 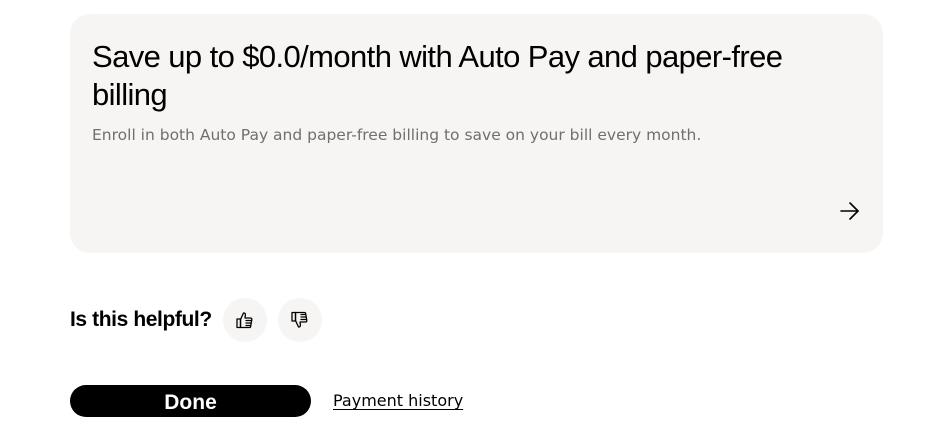 I want to click on feedback-section: Is this helpful?, so click(x=201, y=320).